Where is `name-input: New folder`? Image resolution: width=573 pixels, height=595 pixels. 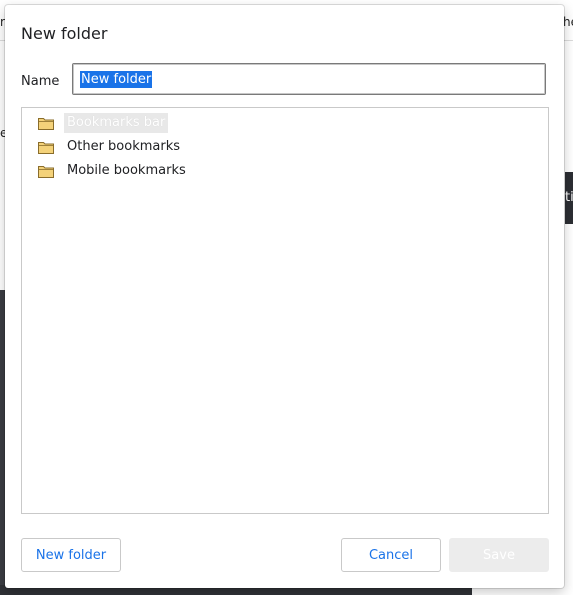
name-input: New folder is located at coordinates (309, 79).